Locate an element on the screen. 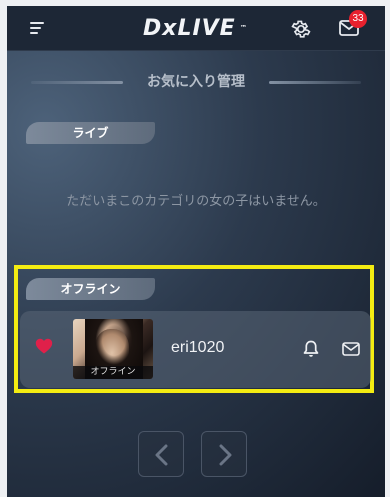  logo: DxLIVE ™ is located at coordinates (198, 29).